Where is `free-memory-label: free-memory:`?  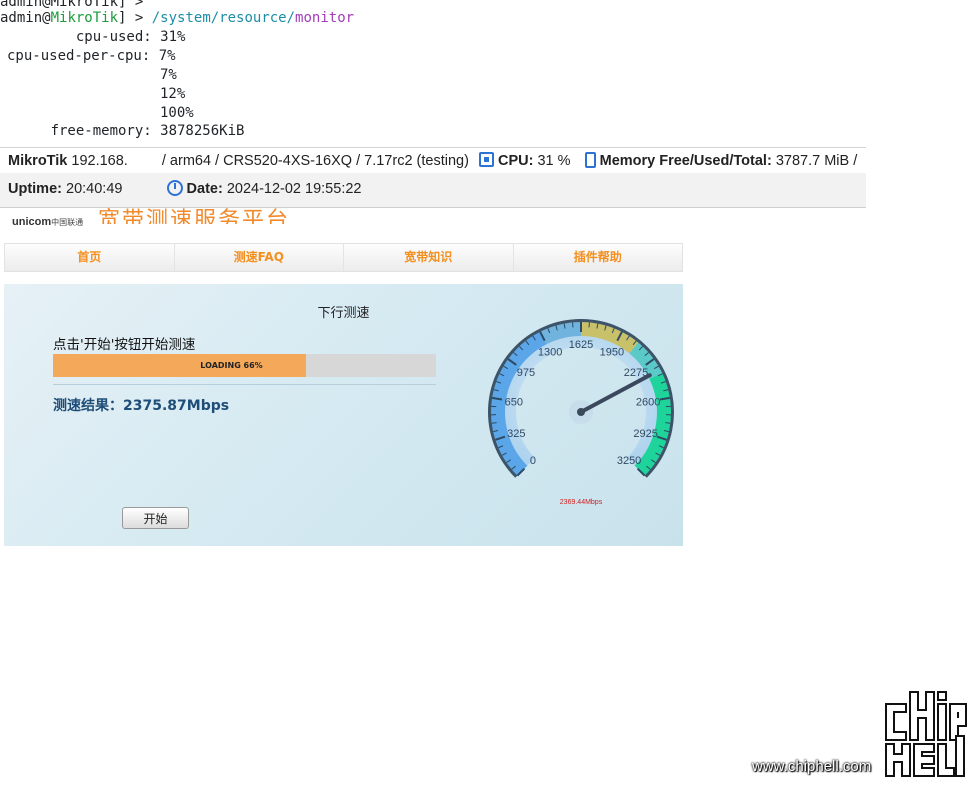 free-memory-label: free-memory: is located at coordinates (76, 131).